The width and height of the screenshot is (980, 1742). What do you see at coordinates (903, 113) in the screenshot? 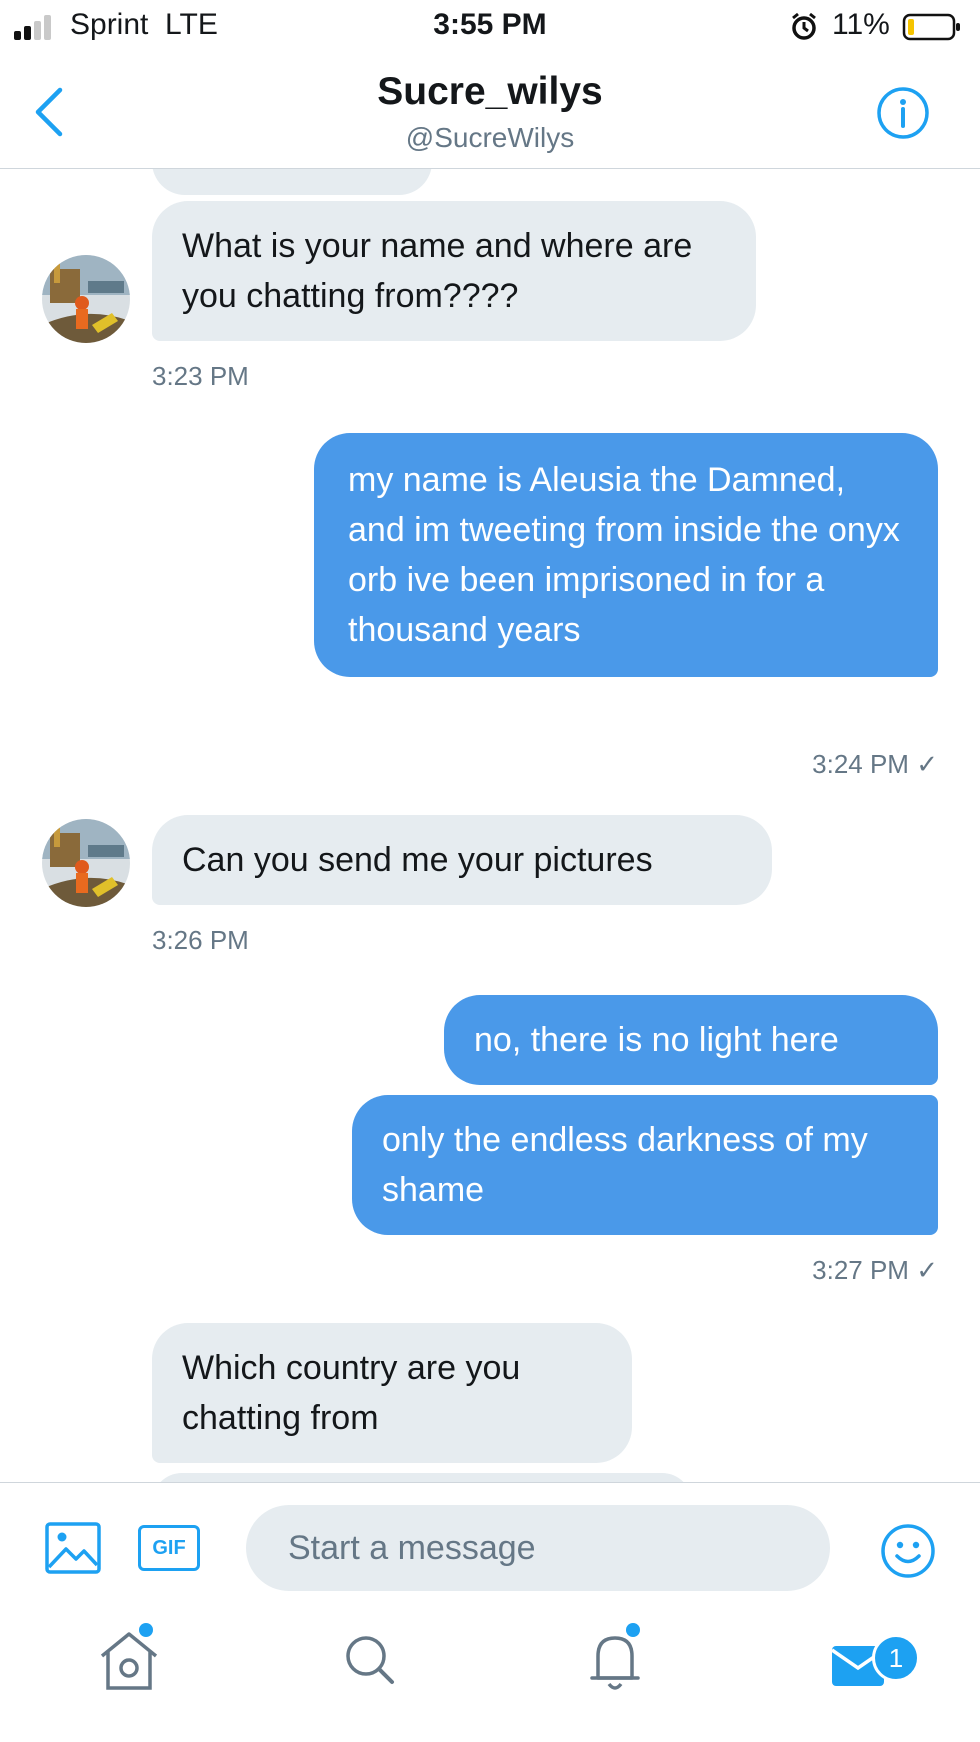
I see `info-icon` at bounding box center [903, 113].